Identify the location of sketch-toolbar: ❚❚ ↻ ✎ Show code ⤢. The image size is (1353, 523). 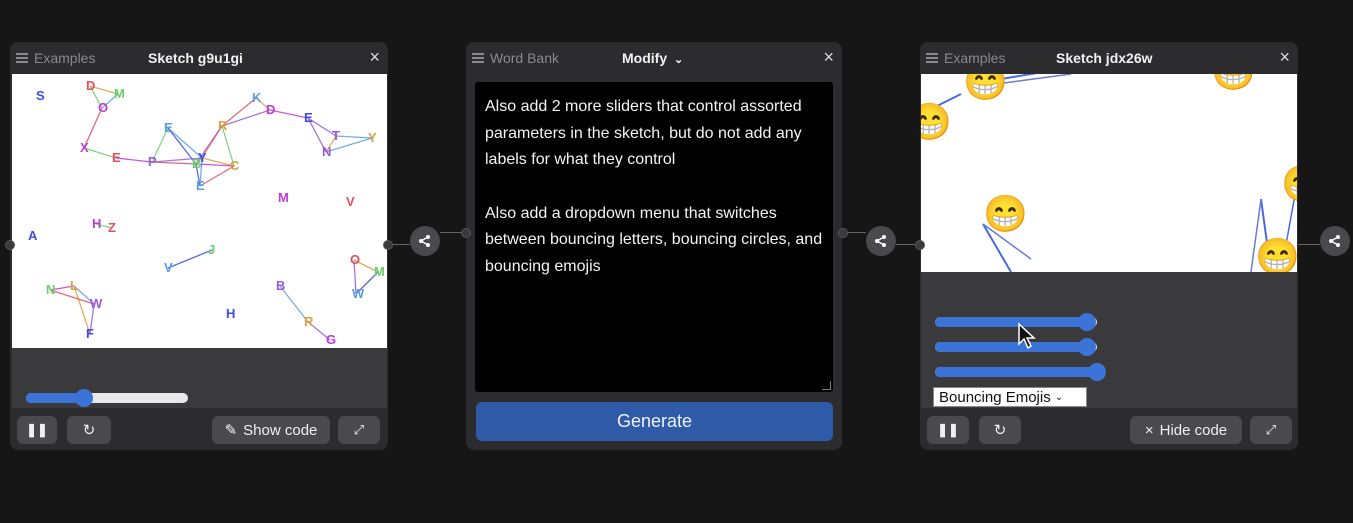
(199, 430).